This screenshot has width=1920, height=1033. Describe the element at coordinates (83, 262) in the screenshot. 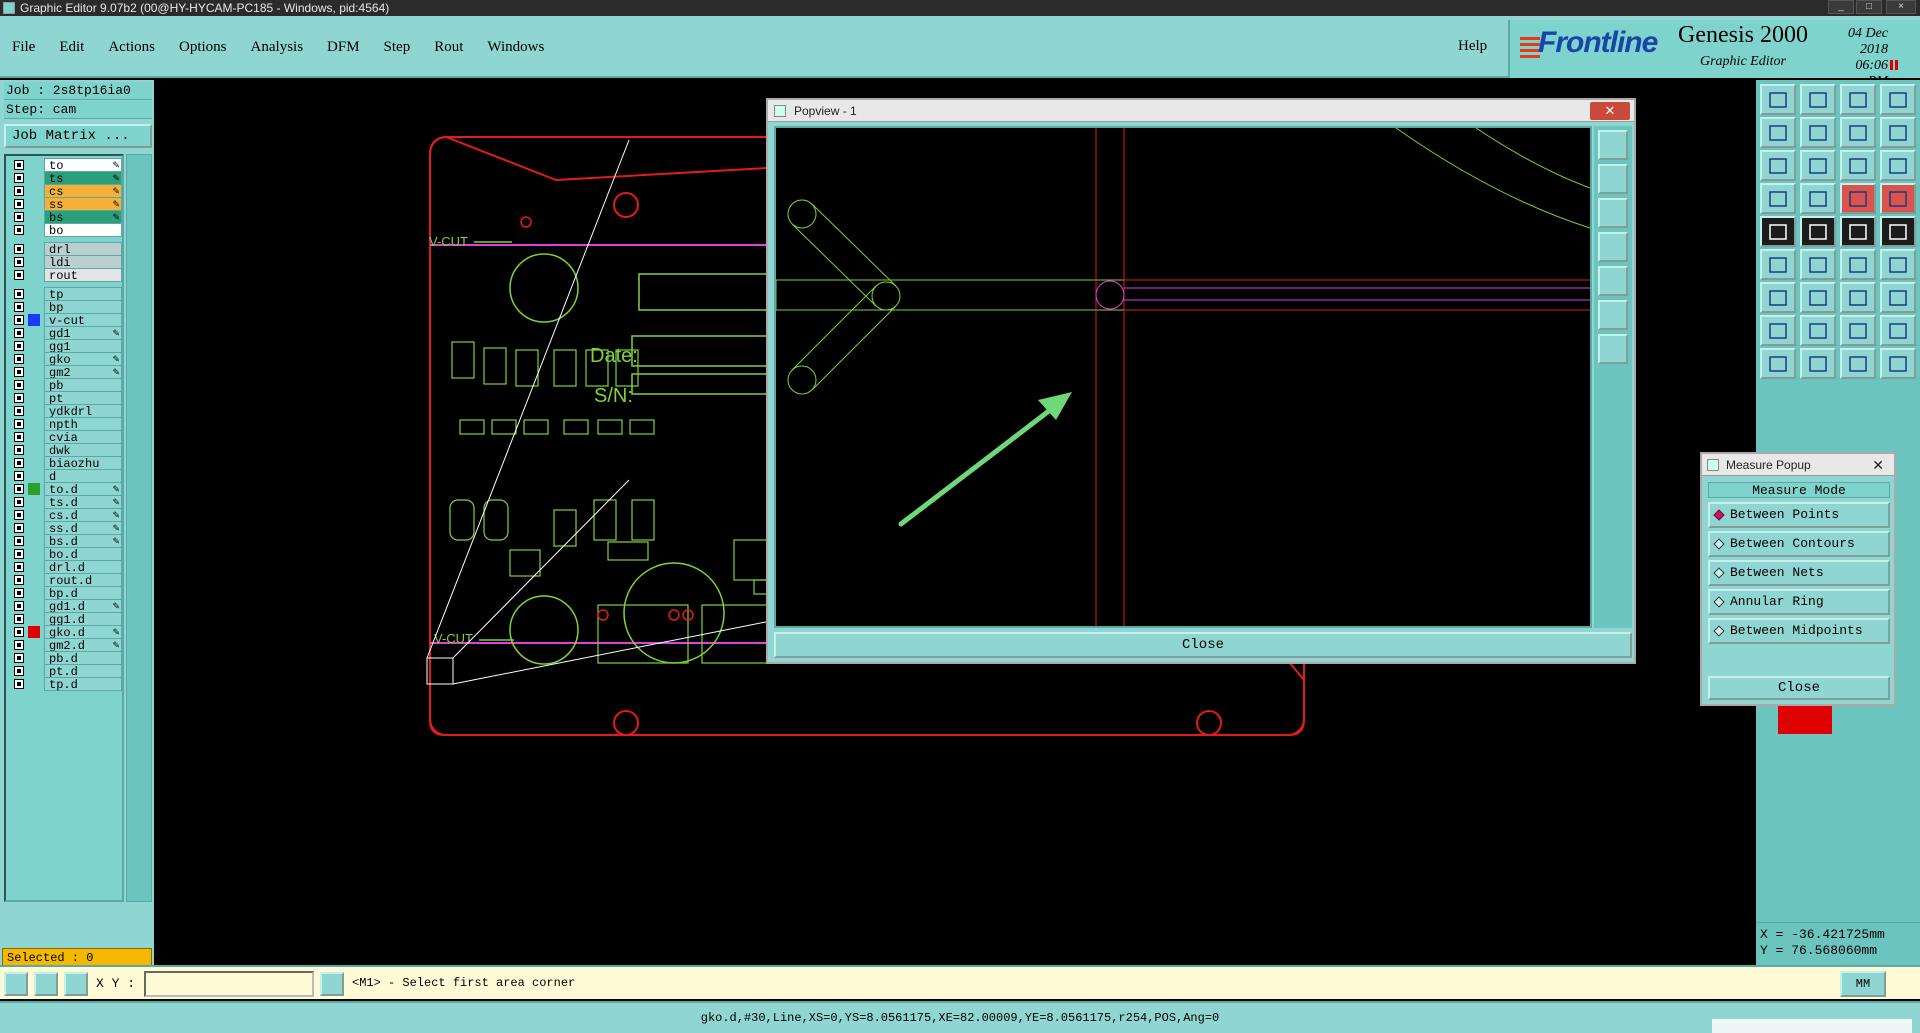

I see `layer-name: ldi` at that location.